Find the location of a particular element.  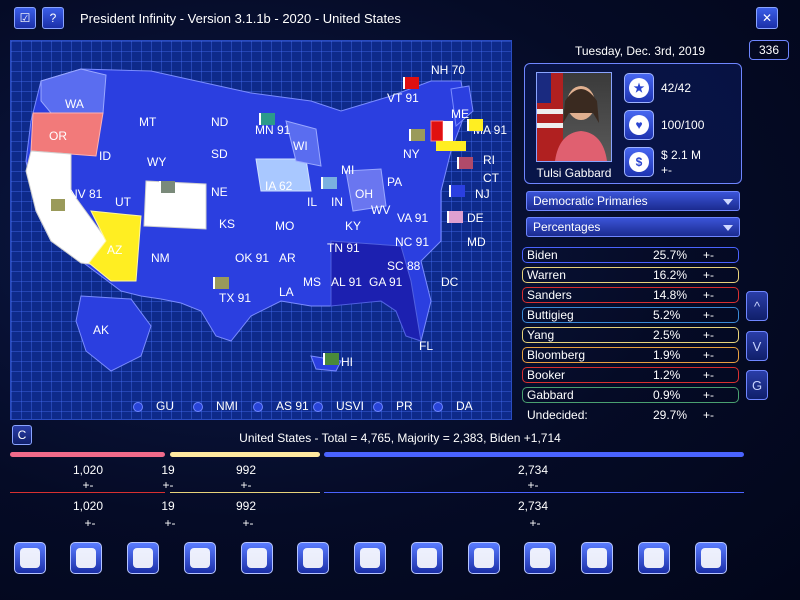

result-row-gabbard: Gabbard 0.9% +- is located at coordinates (630, 395).